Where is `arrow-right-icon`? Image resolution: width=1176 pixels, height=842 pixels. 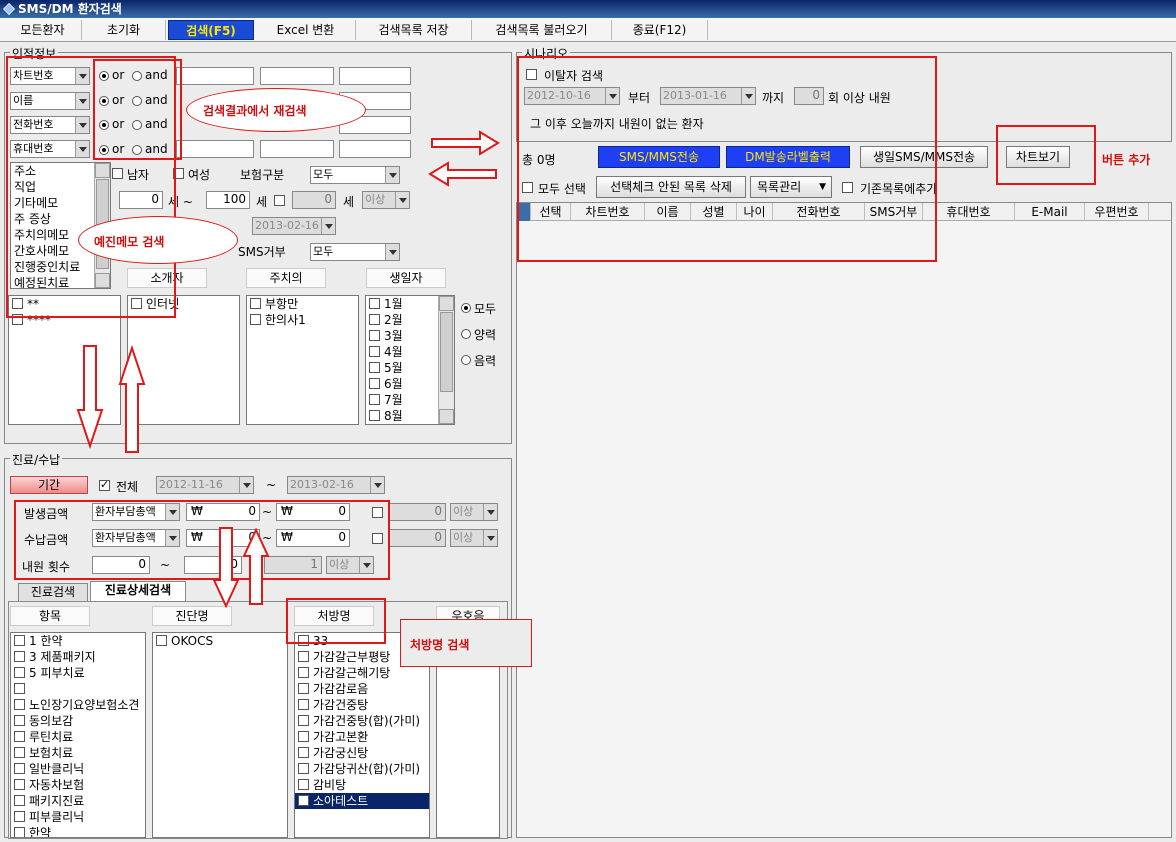
arrow-right-icon is located at coordinates (465, 143).